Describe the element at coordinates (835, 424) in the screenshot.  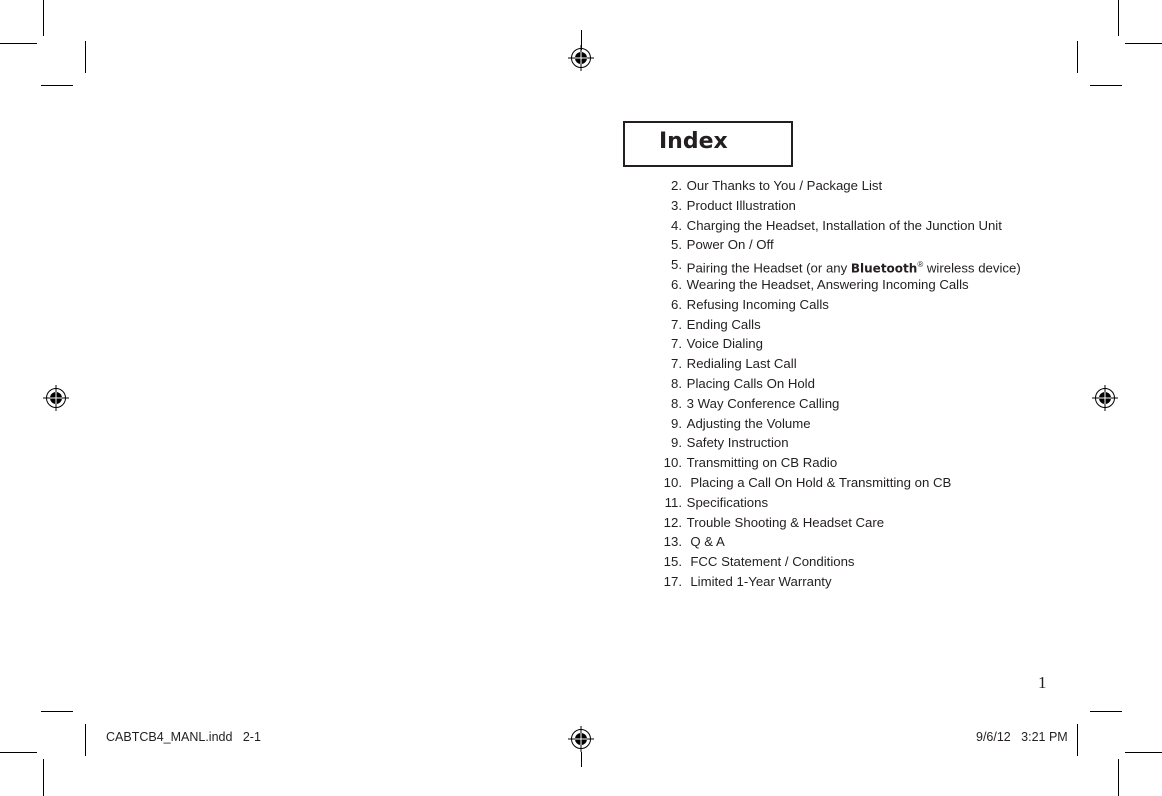
I see `index-entry: 9. Adjusting the Volume` at that location.